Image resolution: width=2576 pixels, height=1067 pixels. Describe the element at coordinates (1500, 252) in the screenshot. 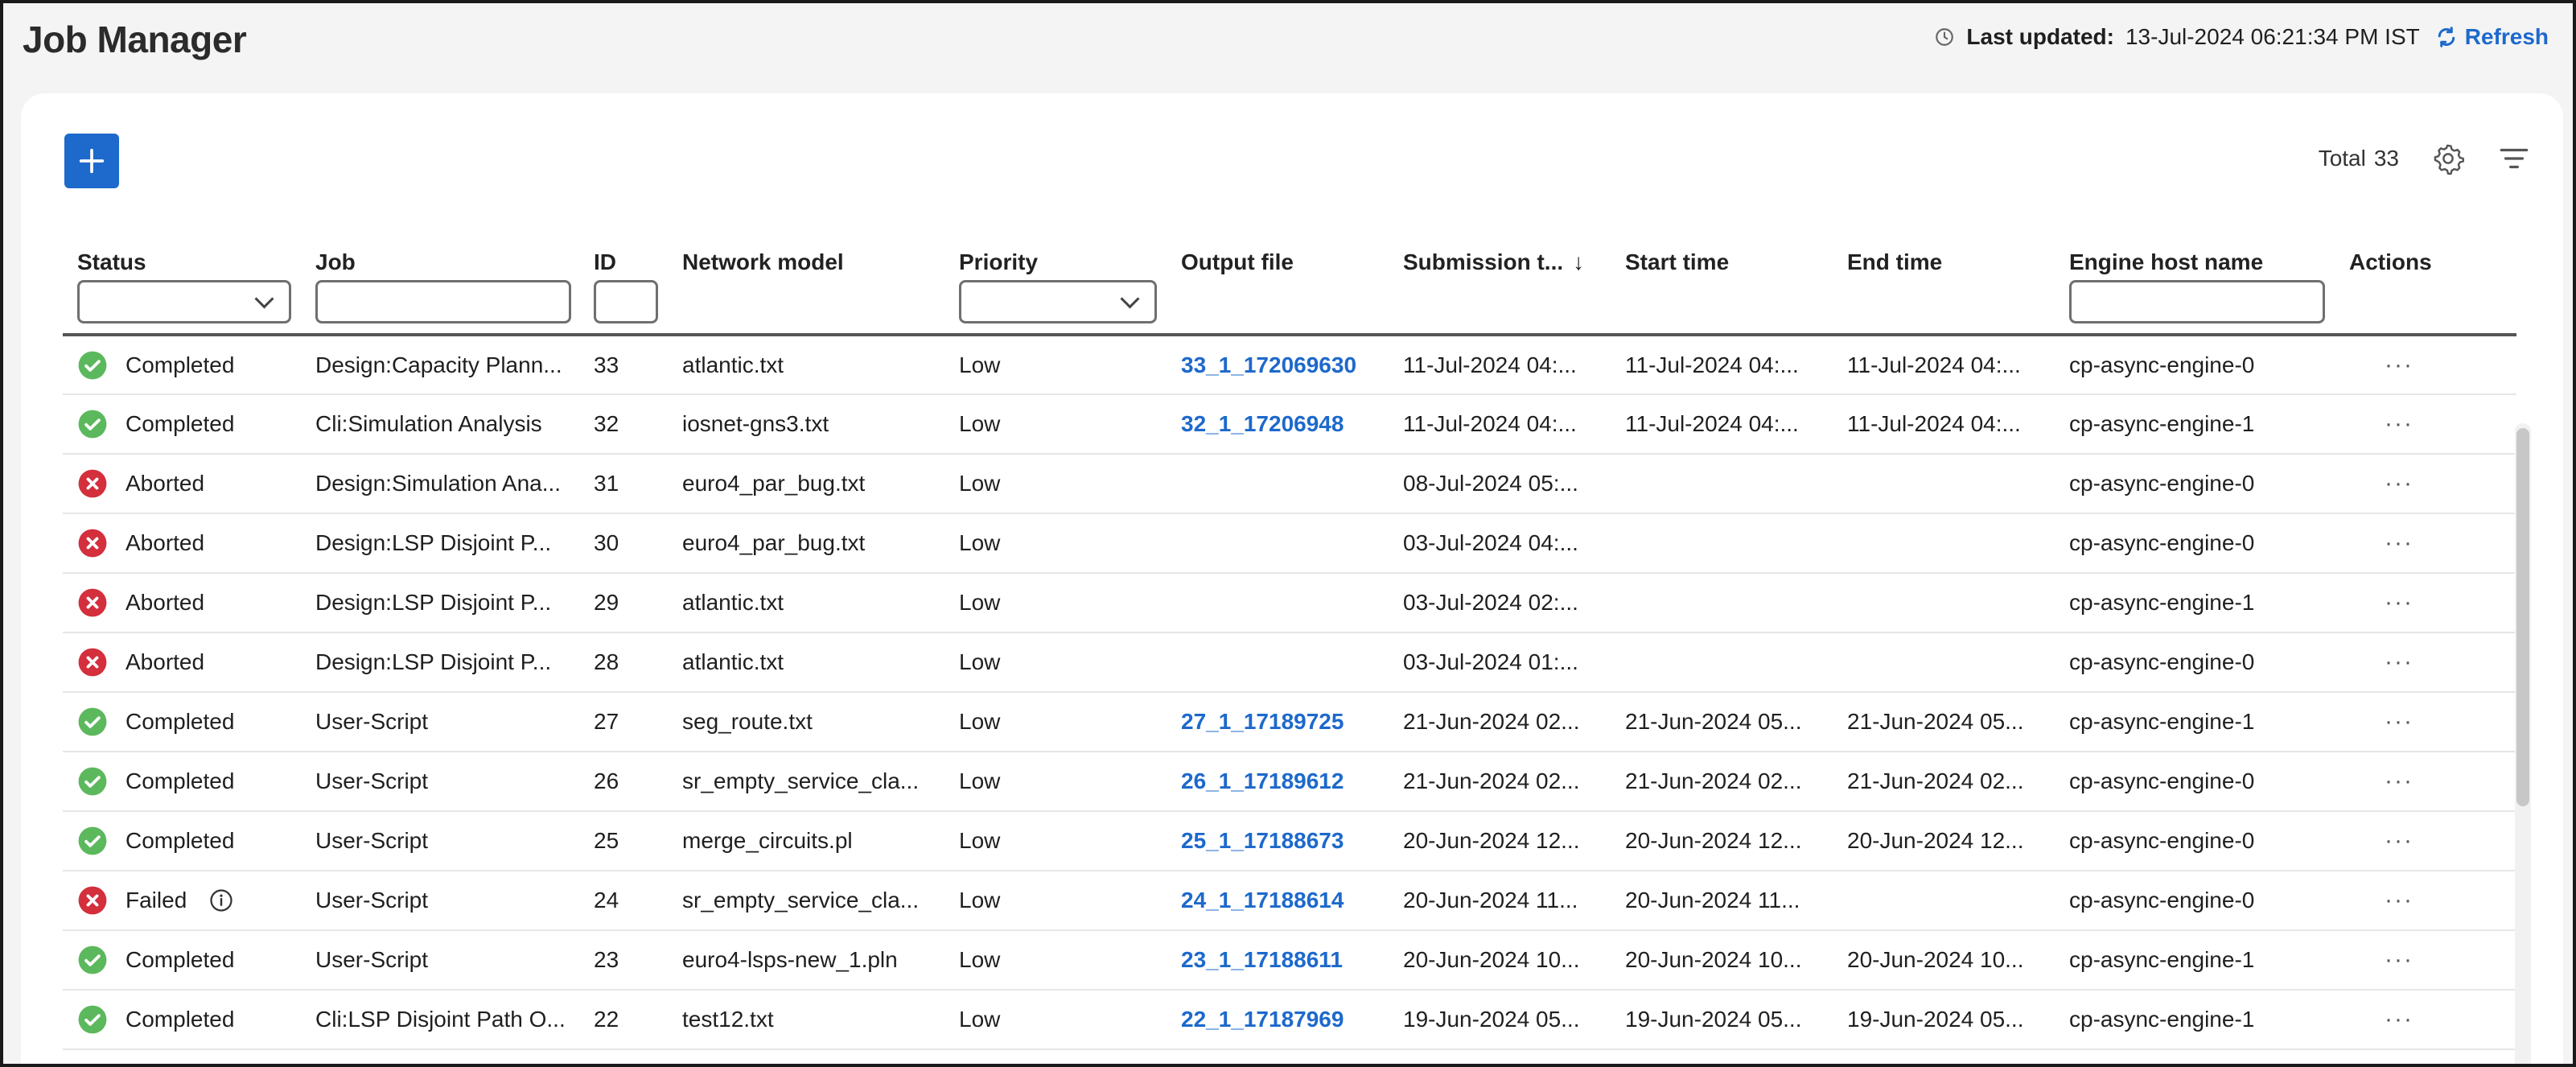

I see `col-submission-time: Submission t... ↓` at that location.